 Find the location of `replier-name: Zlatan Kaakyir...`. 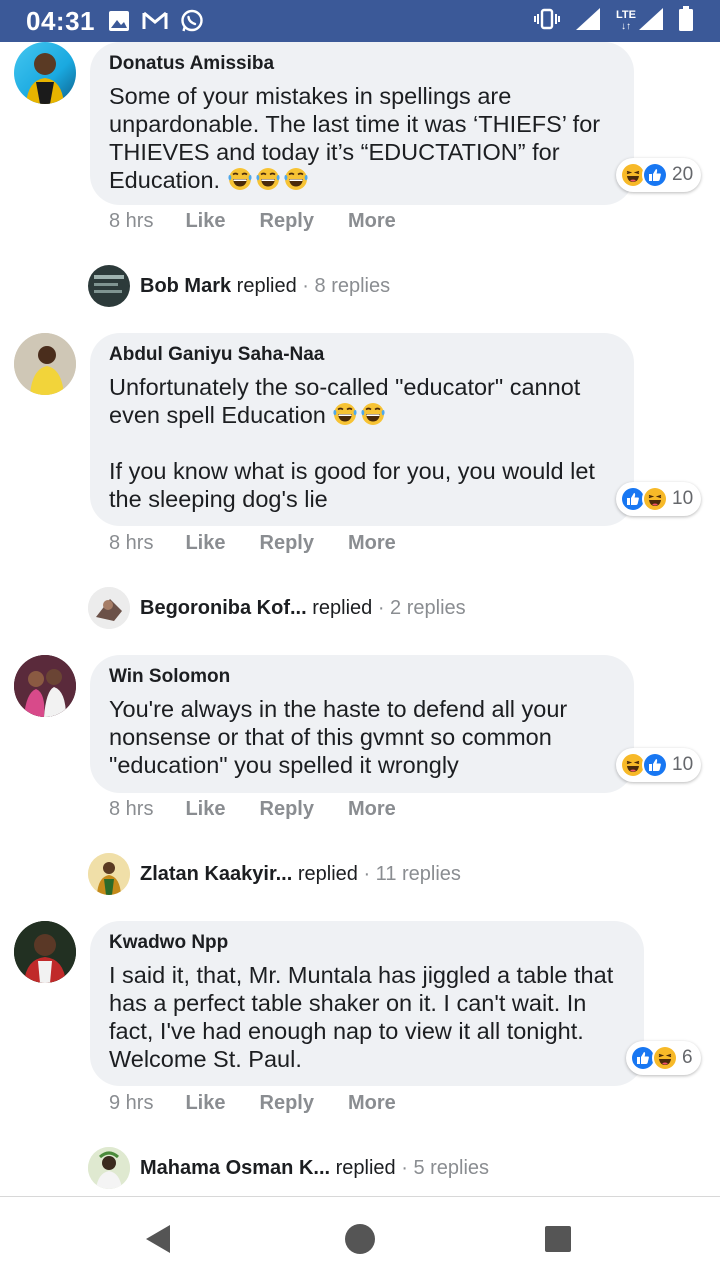

replier-name: Zlatan Kaakyir... is located at coordinates (216, 873).